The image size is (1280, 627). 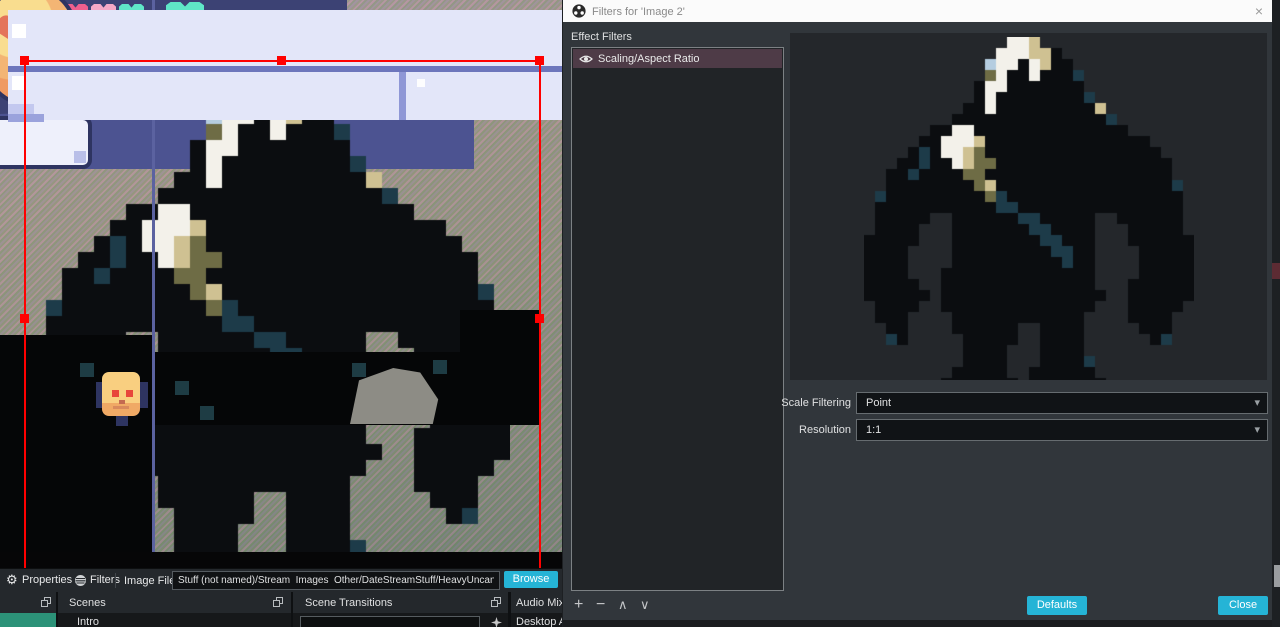 I want to click on dialog-dot, so click(x=421, y=83).